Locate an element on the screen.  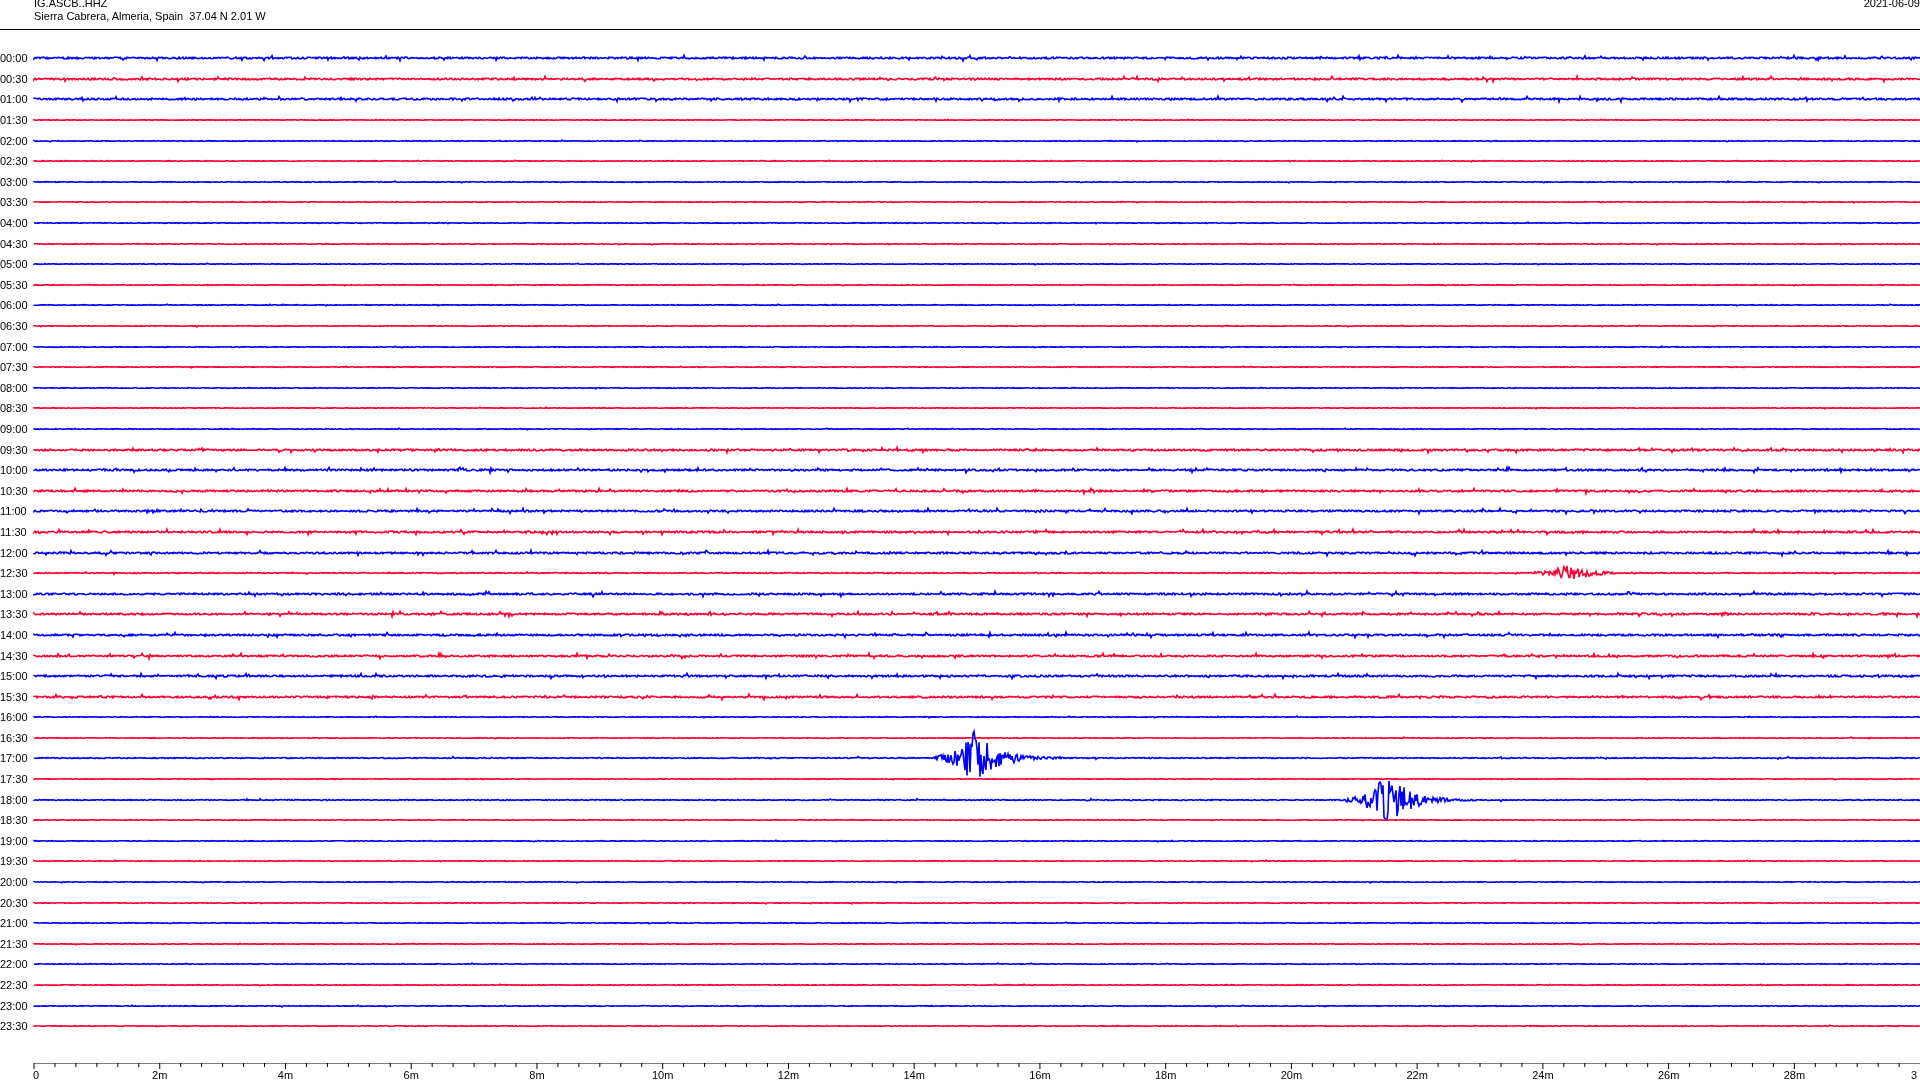
time-label: 01:00 is located at coordinates (14, 99).